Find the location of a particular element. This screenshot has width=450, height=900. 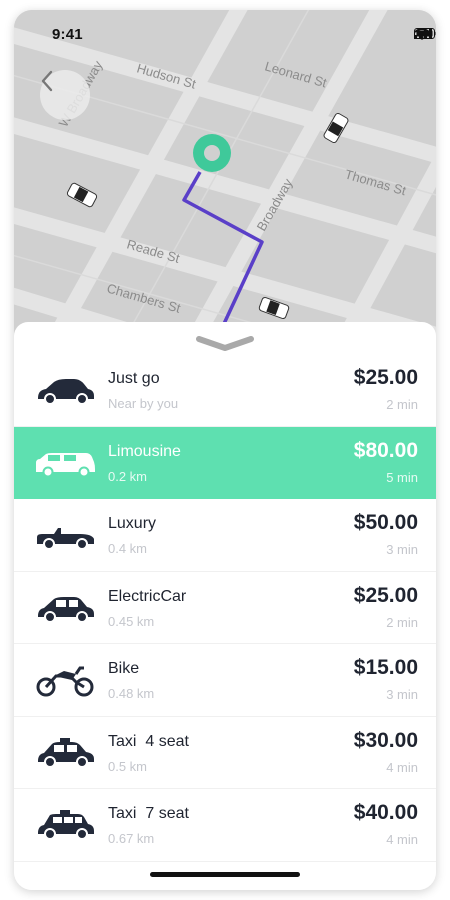

ride-option-bike: Bike 0.48 km $15.00 3 min is located at coordinates (225, 680).